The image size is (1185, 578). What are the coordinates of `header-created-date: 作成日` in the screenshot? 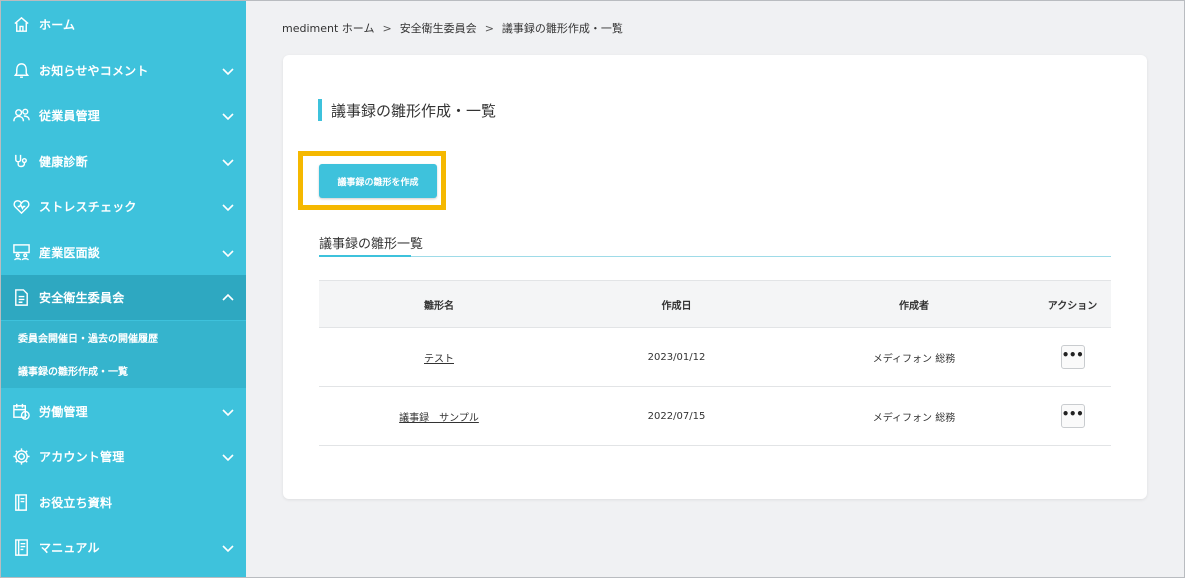 It's located at (676, 306).